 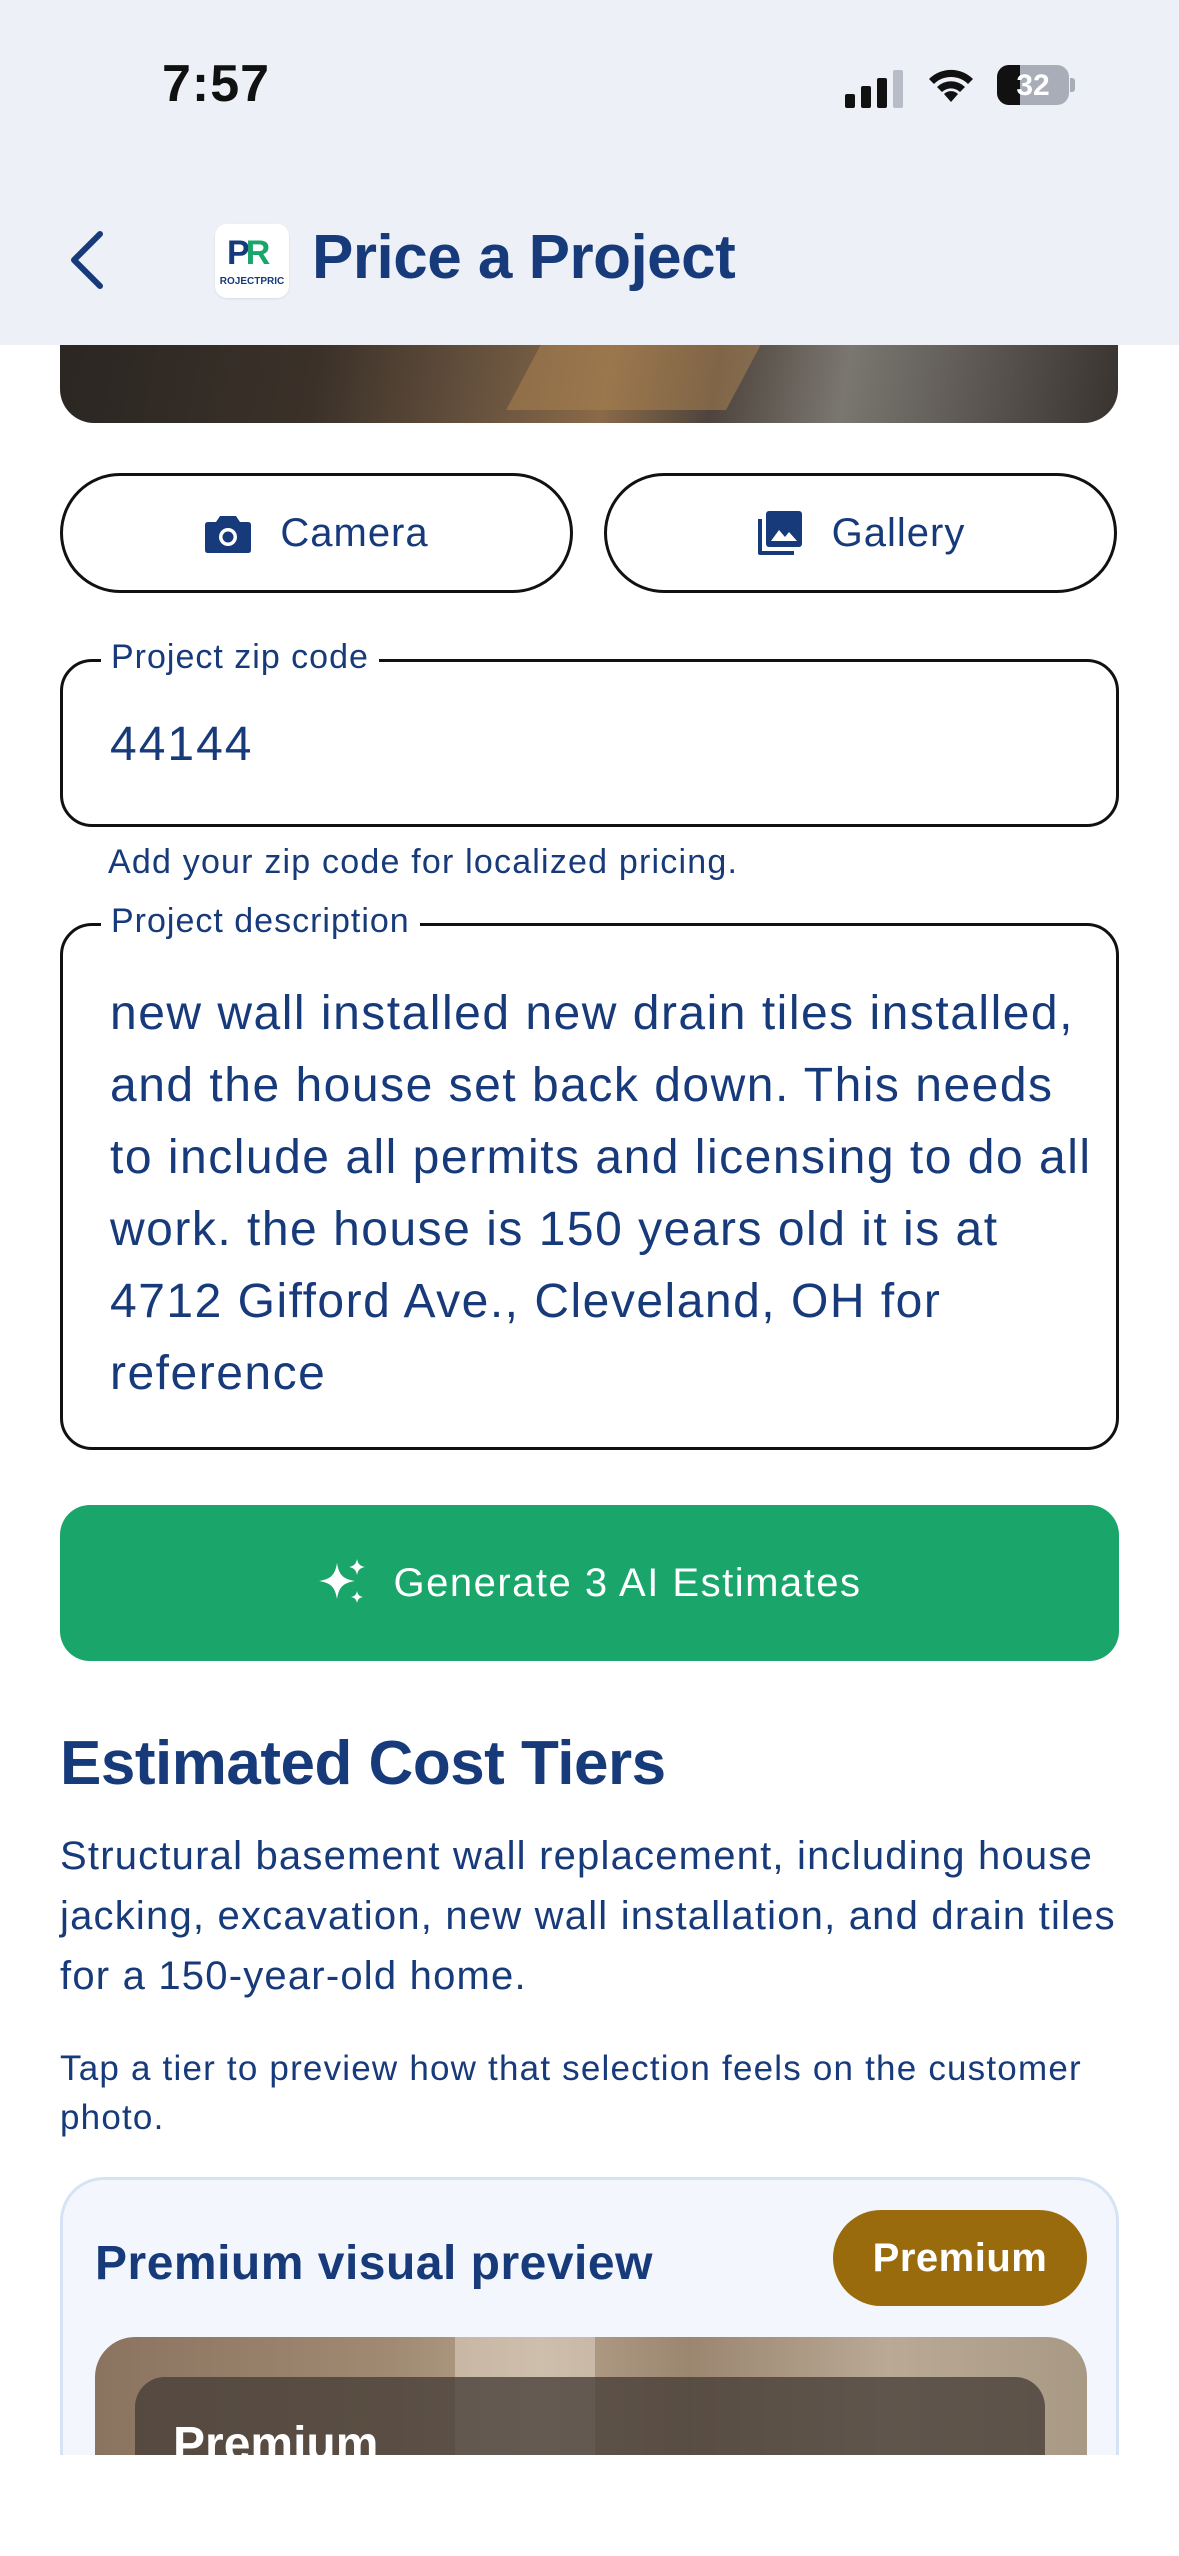 What do you see at coordinates (260, 921) in the screenshot?
I see `project-description-label: Project description` at bounding box center [260, 921].